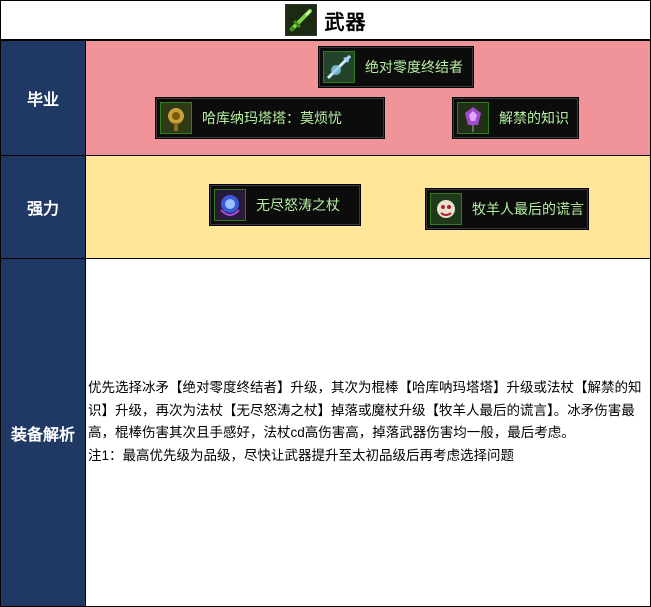 Image resolution: width=651 pixels, height=607 pixels. Describe the element at coordinates (176, 118) in the screenshot. I see `golden-mace-icon` at that location.